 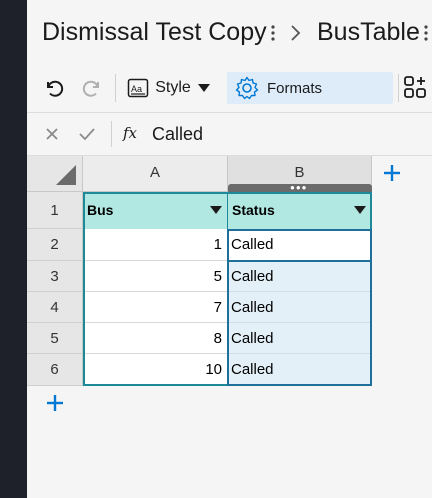 What do you see at coordinates (55, 370) in the screenshot?
I see `row-header: 6` at bounding box center [55, 370].